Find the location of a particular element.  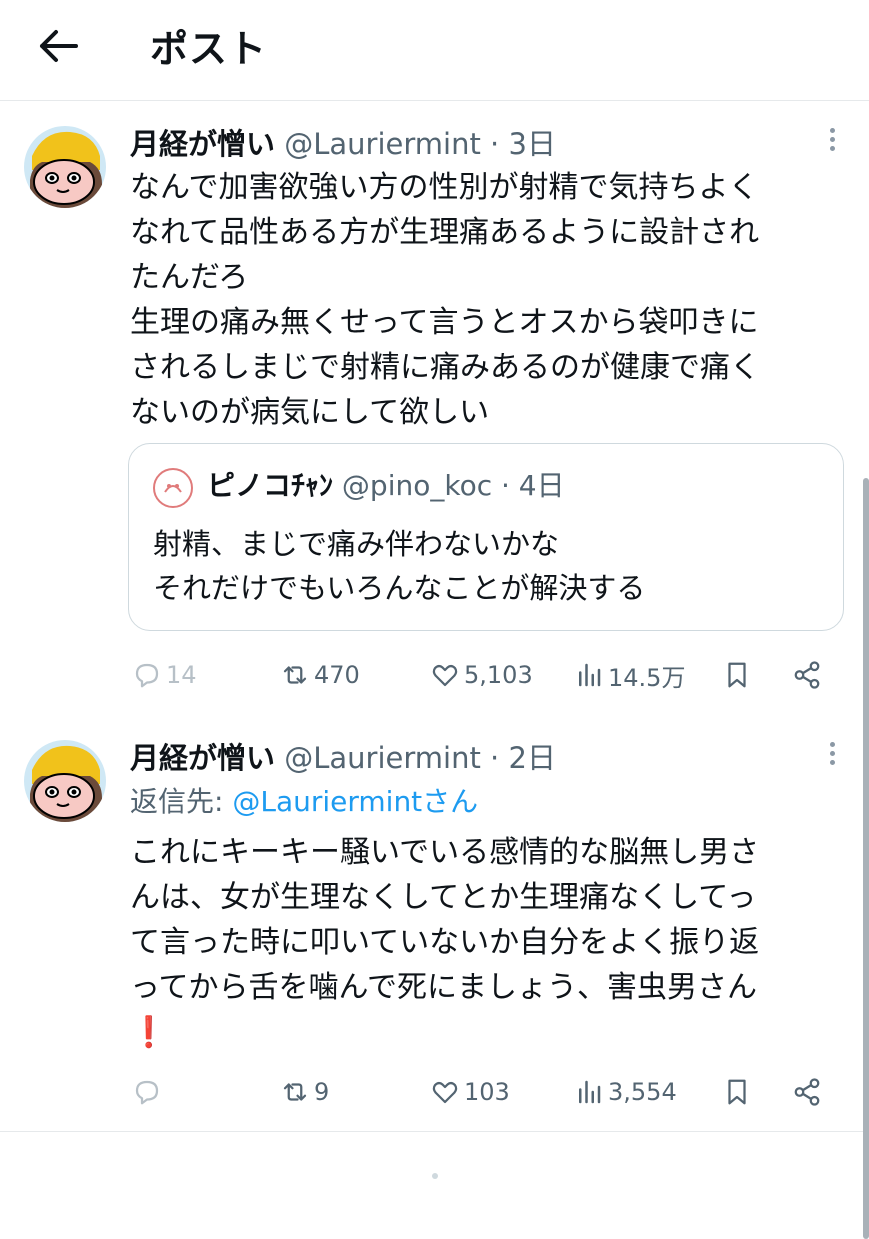

top-bar: ポスト is located at coordinates (434, 50).